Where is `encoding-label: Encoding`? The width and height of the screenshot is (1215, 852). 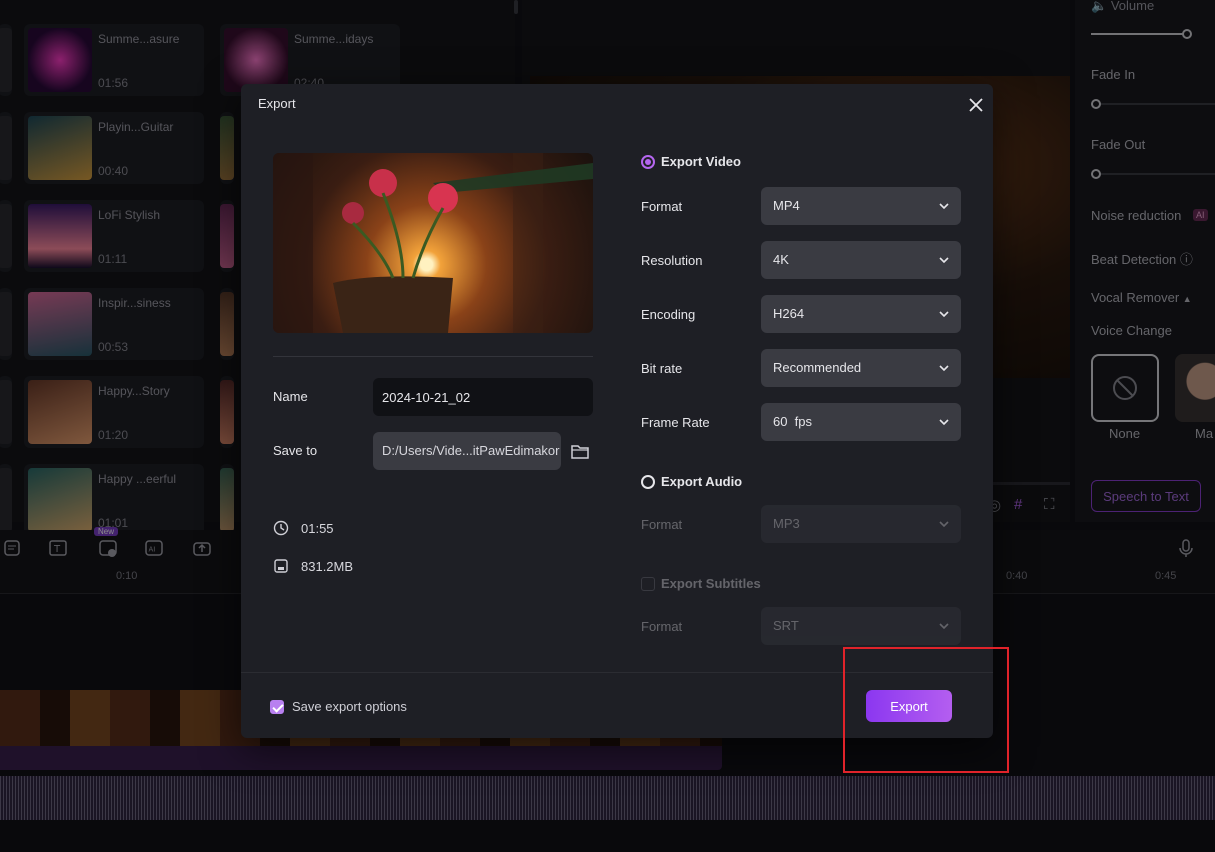 encoding-label: Encoding is located at coordinates (668, 314).